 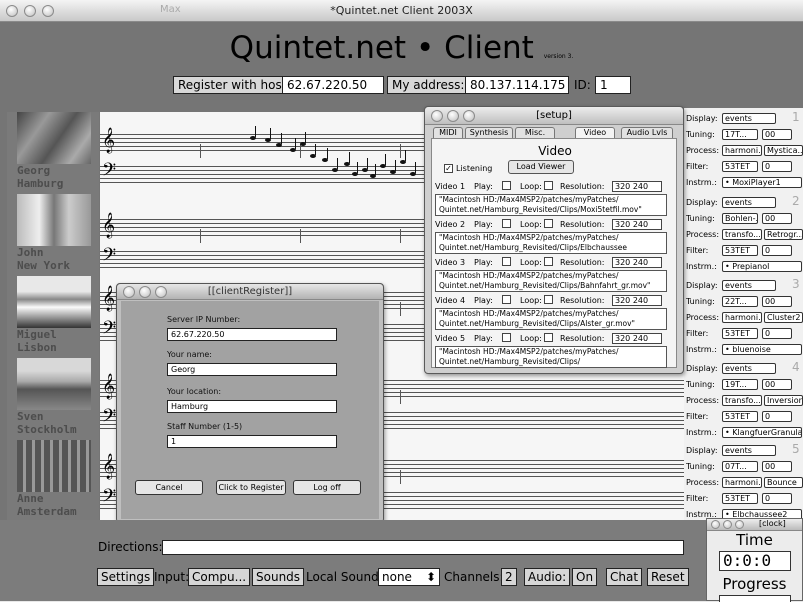 I want to click on load-viewer-button: Load Viewer, so click(x=541, y=167).